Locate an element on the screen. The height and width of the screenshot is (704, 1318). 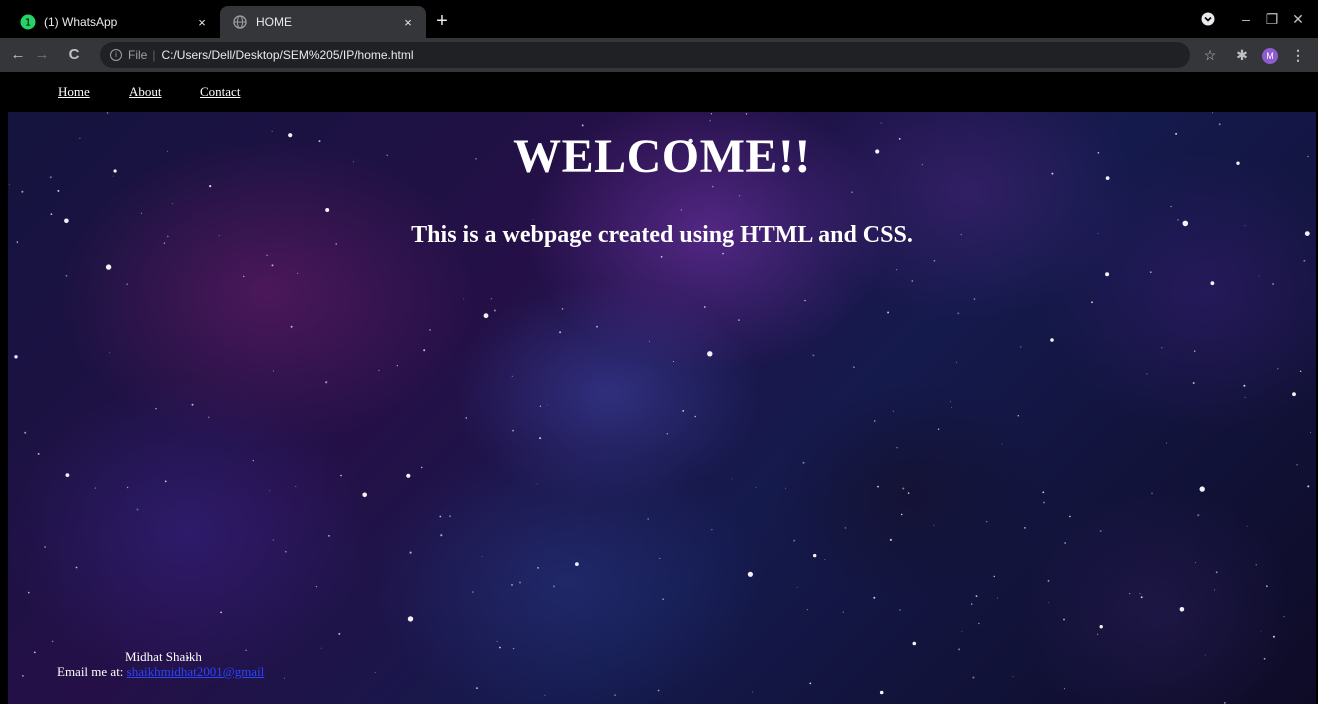
tab-whatsapp: 1 (1) WhatsApp × is located at coordinates (114, 22).